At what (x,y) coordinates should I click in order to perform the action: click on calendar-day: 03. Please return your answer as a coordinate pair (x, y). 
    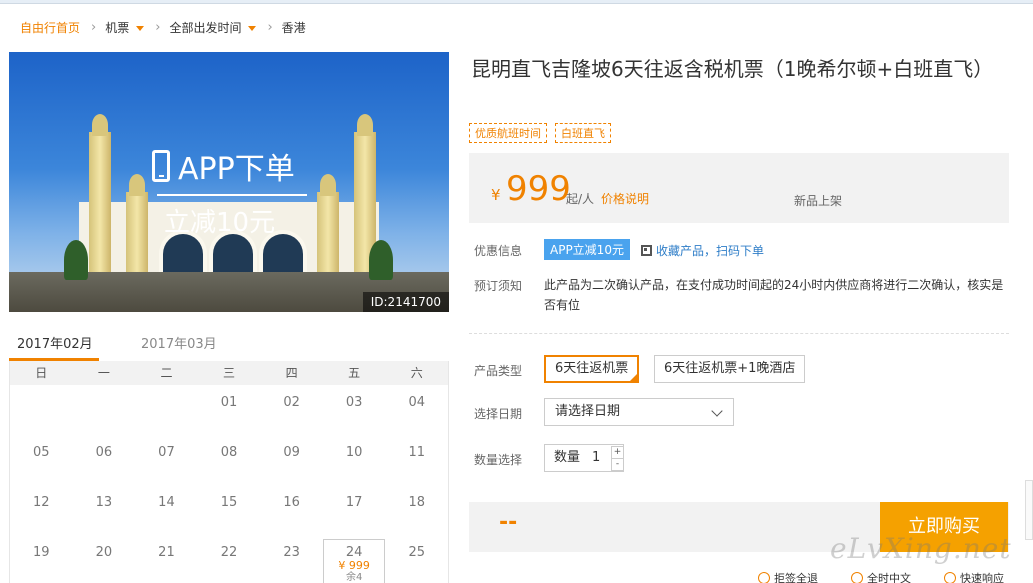
    Looking at the image, I should click on (354, 402).